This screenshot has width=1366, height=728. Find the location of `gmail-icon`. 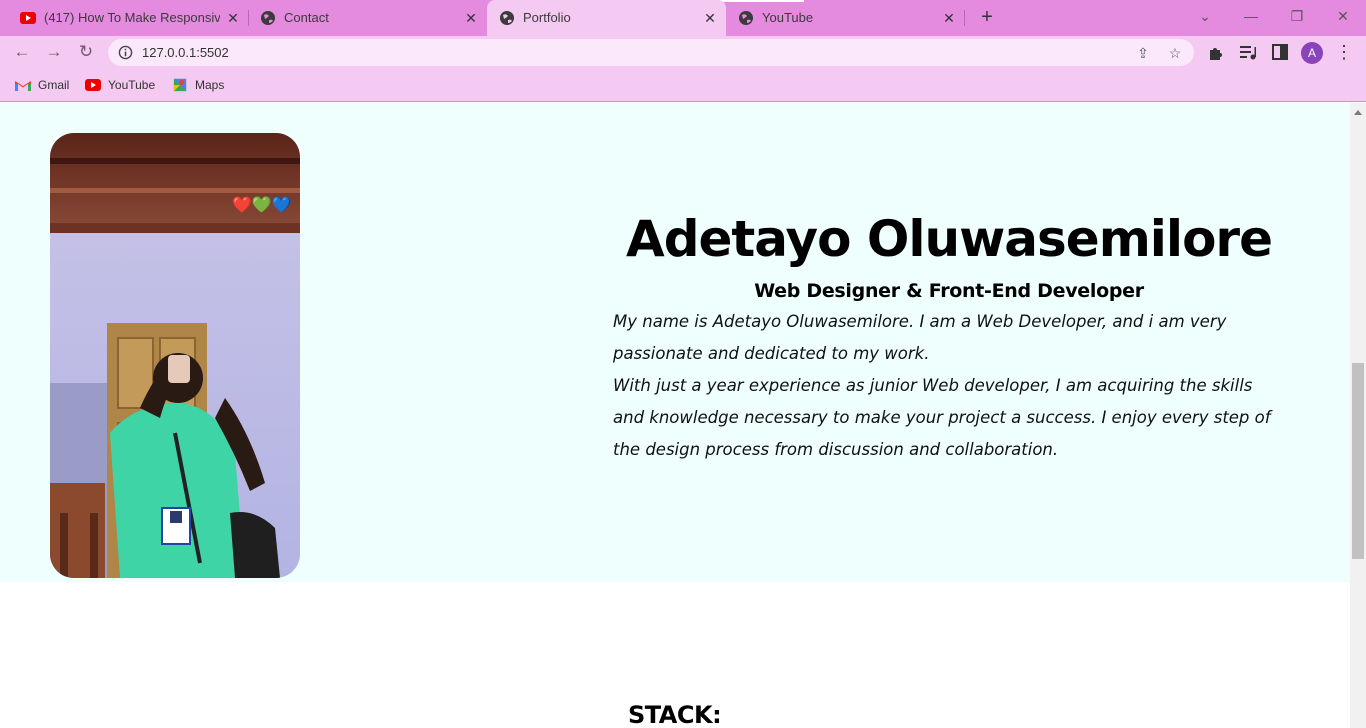

gmail-icon is located at coordinates (23, 86).